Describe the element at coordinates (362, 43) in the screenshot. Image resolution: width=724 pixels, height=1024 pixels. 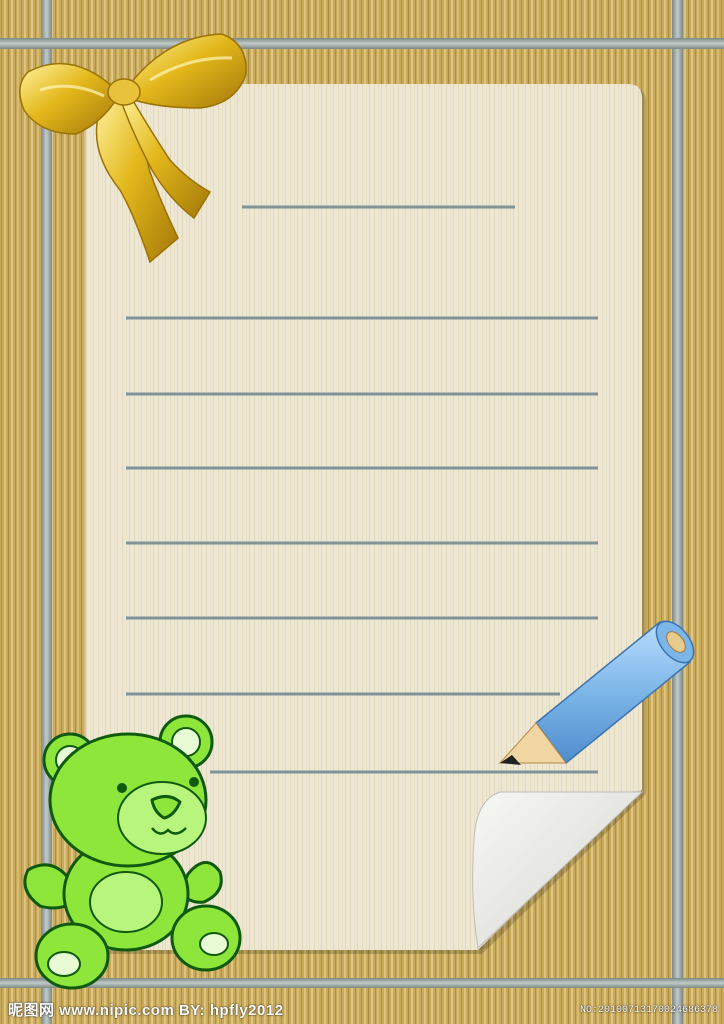
I see `frame-bar-top` at that location.